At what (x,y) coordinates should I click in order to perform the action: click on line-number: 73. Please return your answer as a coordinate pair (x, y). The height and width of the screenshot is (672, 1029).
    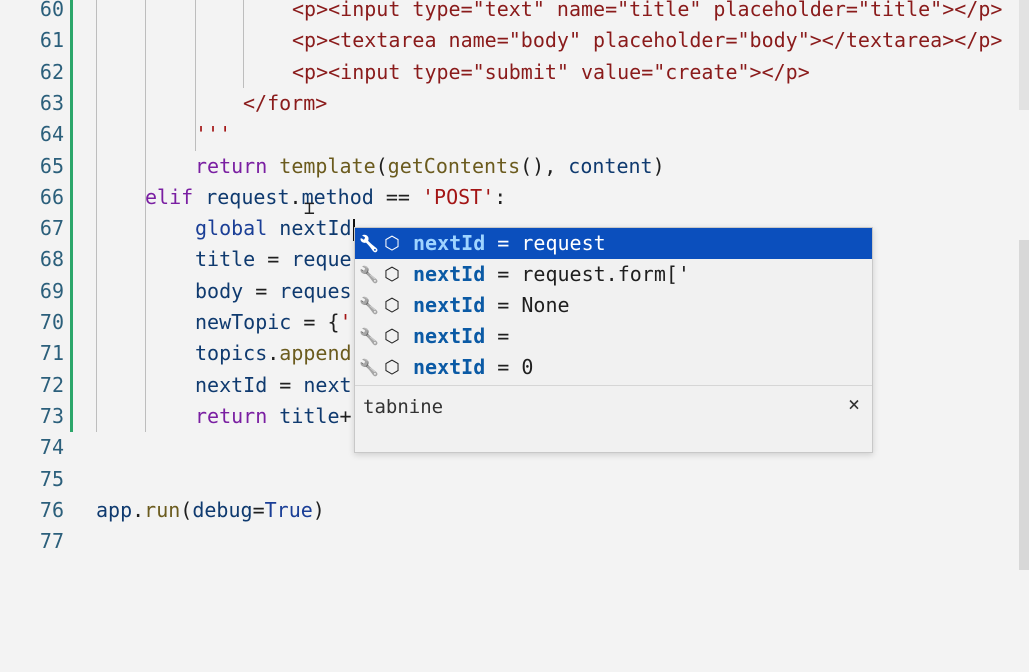
    Looking at the image, I should click on (51, 415).